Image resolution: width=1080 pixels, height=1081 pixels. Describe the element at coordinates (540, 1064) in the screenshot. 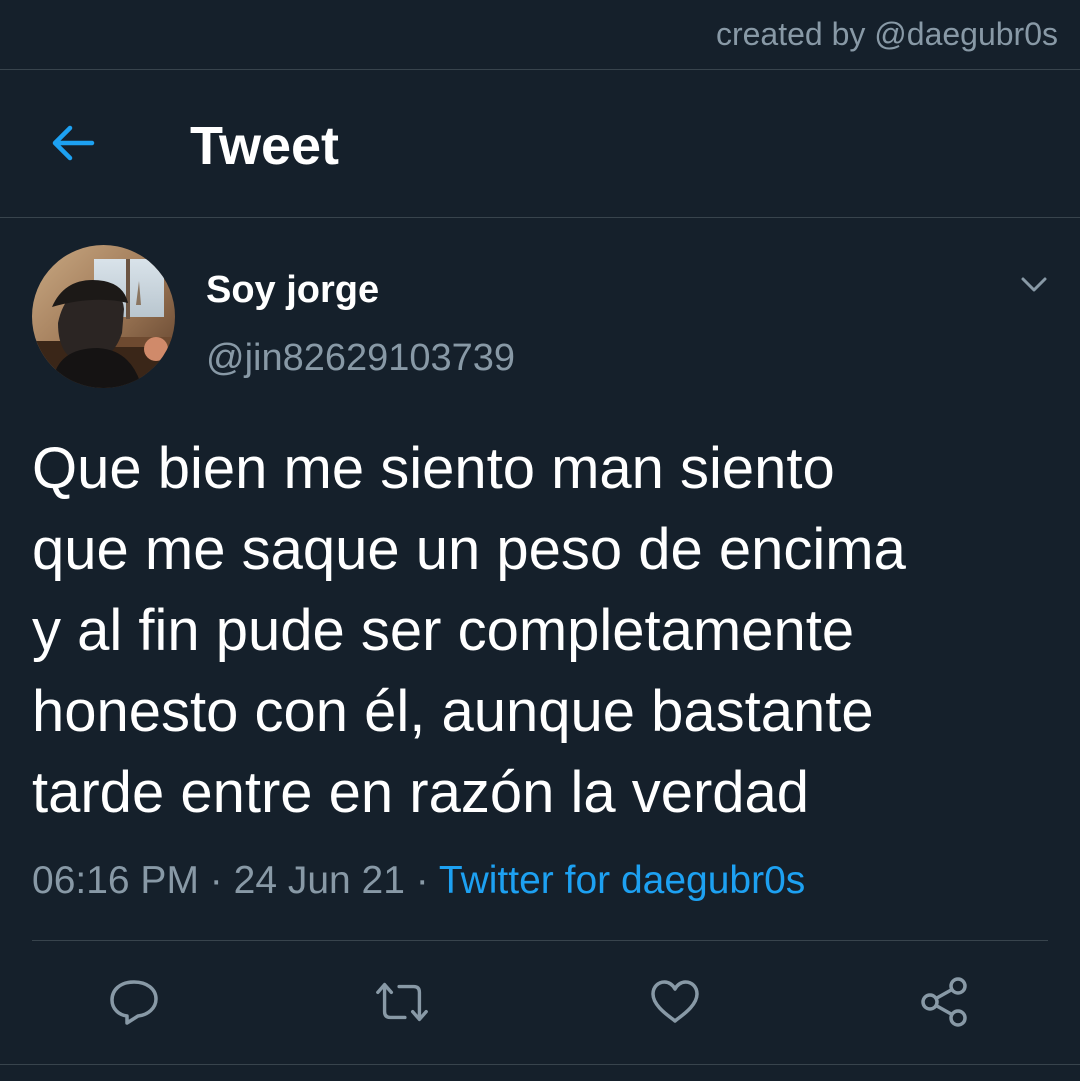

I see `bottom-divider` at that location.